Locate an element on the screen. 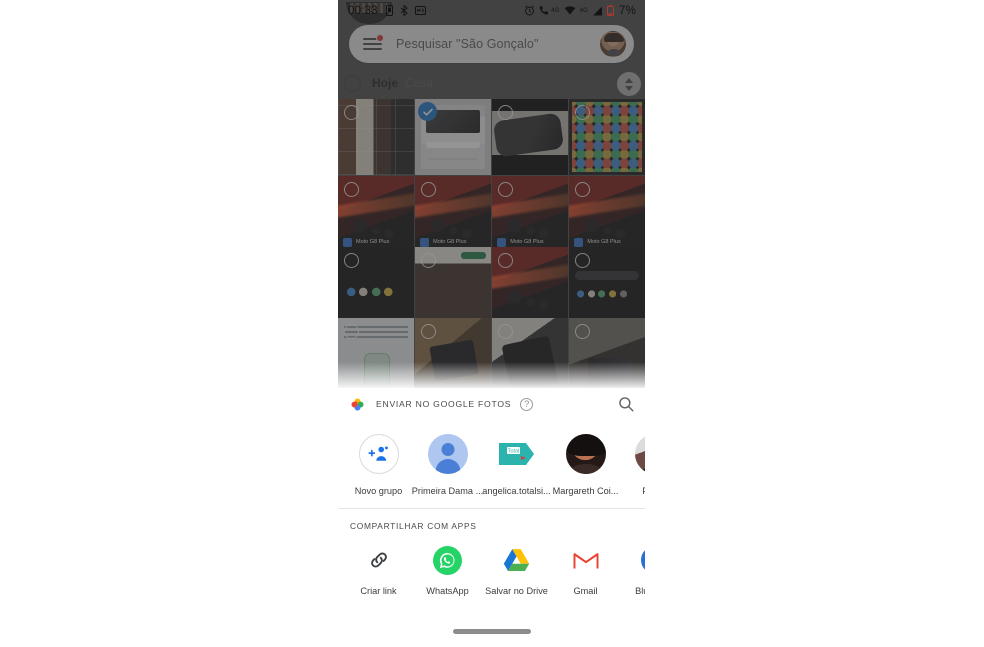  bluetooth-share-icon is located at coordinates (404, 10).